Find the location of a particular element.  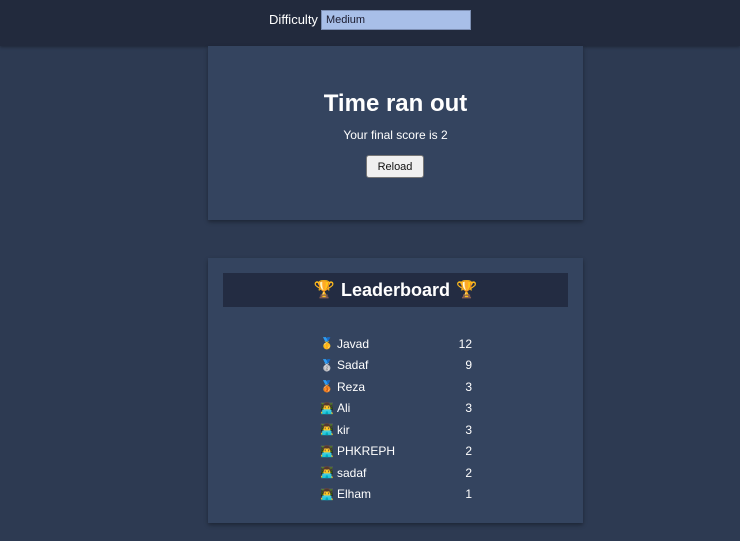

game-over-title: Time ran out is located at coordinates (395, 103).